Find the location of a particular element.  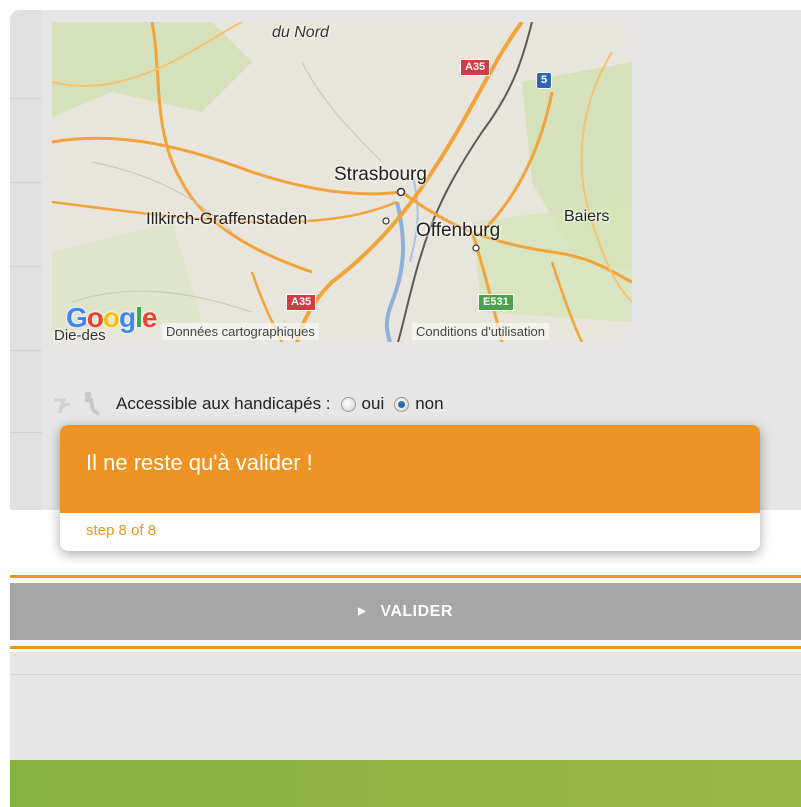

map-terms-link: Conditions d'utilisation is located at coordinates (480, 331).